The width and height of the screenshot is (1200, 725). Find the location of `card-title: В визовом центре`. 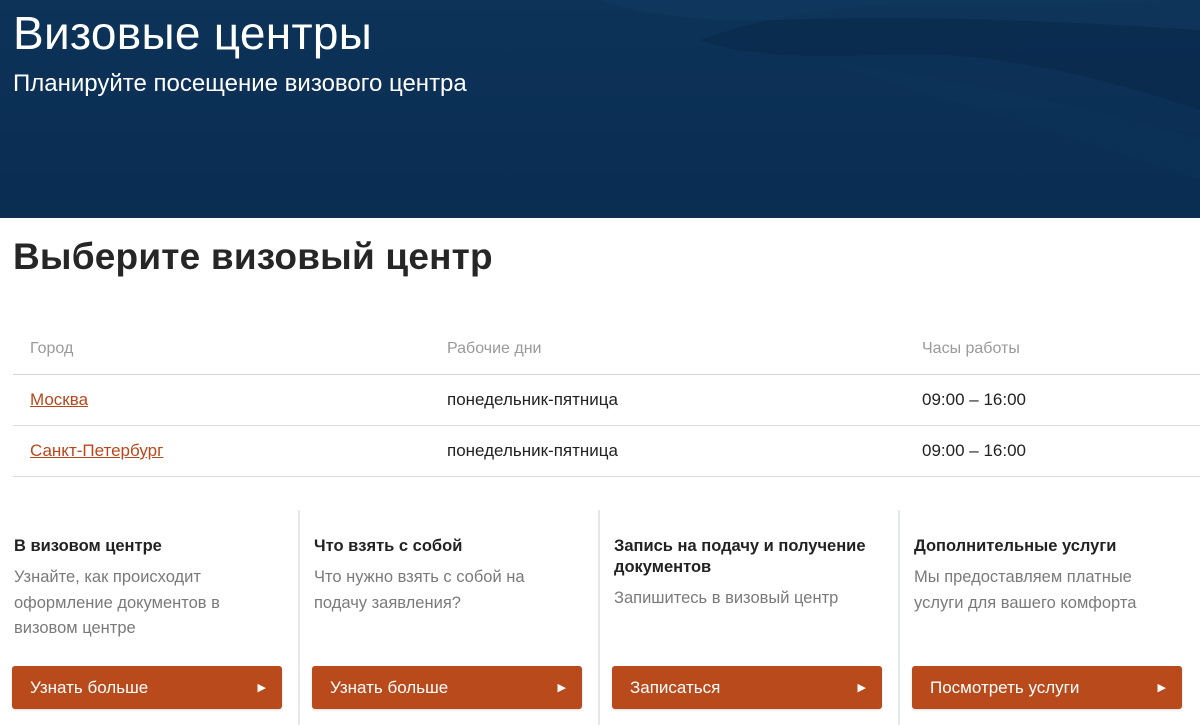

card-title: В визовом центре is located at coordinates (88, 546).